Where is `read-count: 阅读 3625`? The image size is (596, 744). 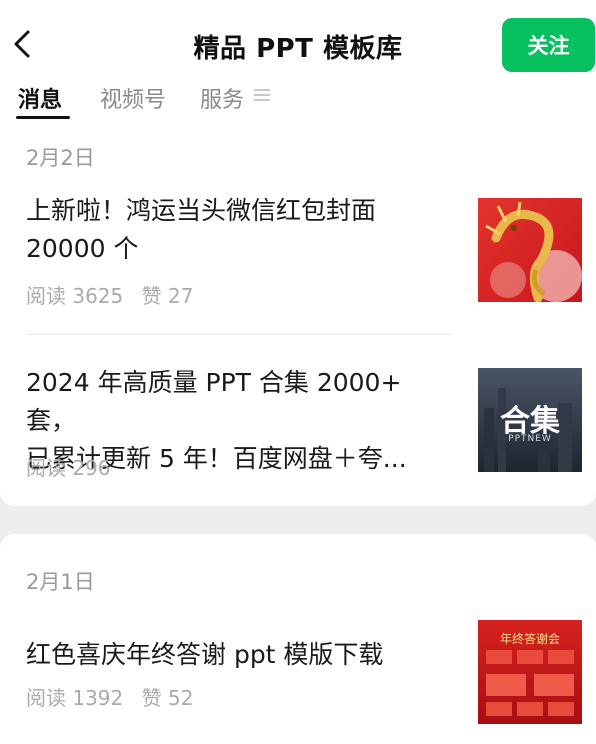
read-count: 阅读 3625 is located at coordinates (75, 296).